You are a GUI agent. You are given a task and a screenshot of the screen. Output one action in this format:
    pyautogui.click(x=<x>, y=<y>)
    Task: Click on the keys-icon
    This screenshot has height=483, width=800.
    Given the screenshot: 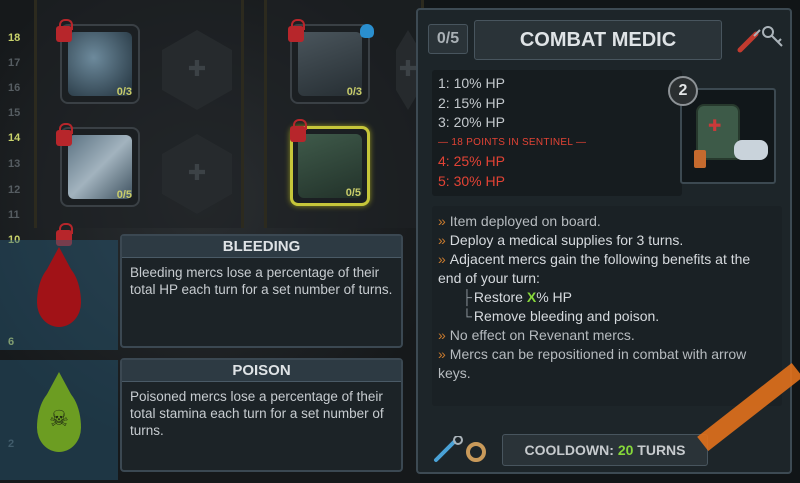 What is the action you would take?
    pyautogui.click(x=772, y=36)
    